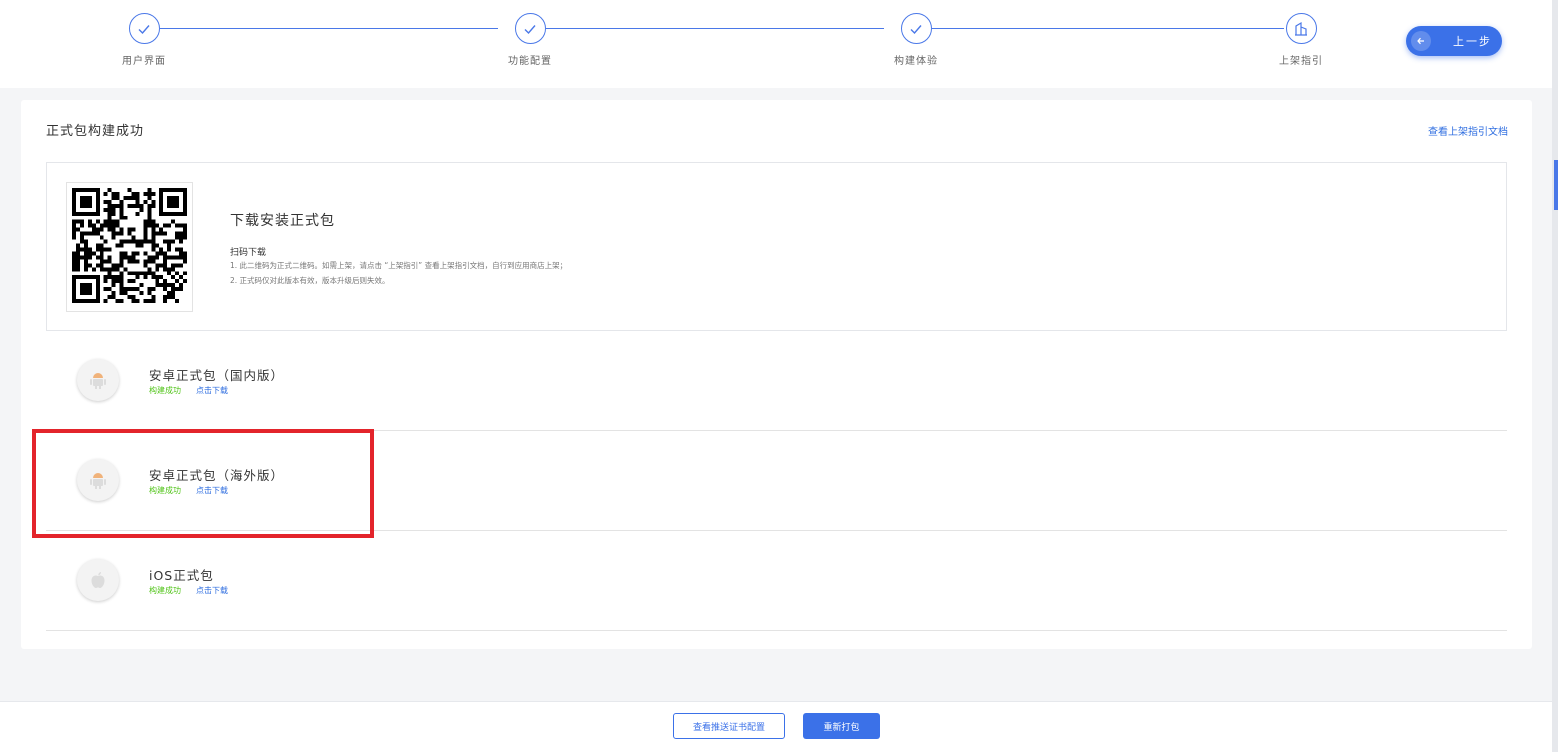 The image size is (1558, 752). I want to click on qr-note: 2. 正式码仅对此版本有效，版本升级后则失效。, so click(310, 280).